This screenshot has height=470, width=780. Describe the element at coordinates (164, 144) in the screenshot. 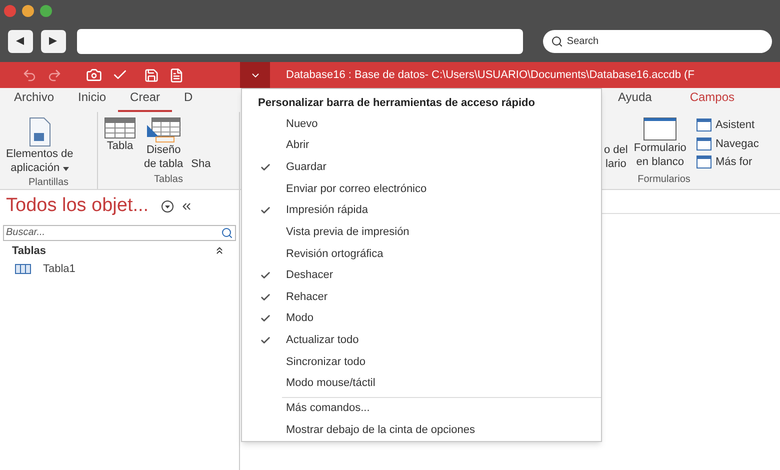

I see `ribbon-button: Diseño de tabla` at that location.